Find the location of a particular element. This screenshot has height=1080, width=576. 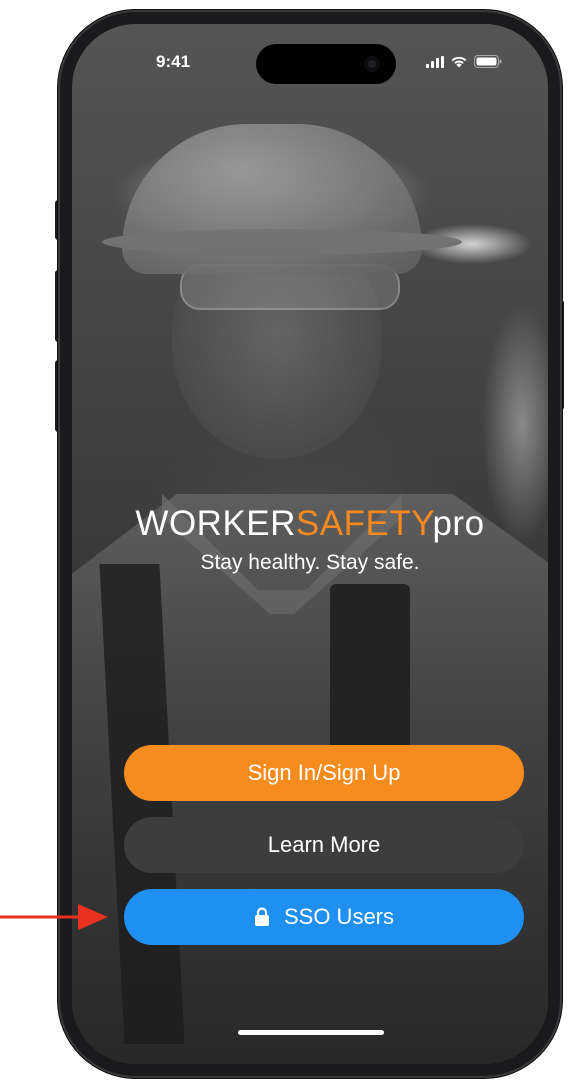

battery-icon is located at coordinates (488, 61).